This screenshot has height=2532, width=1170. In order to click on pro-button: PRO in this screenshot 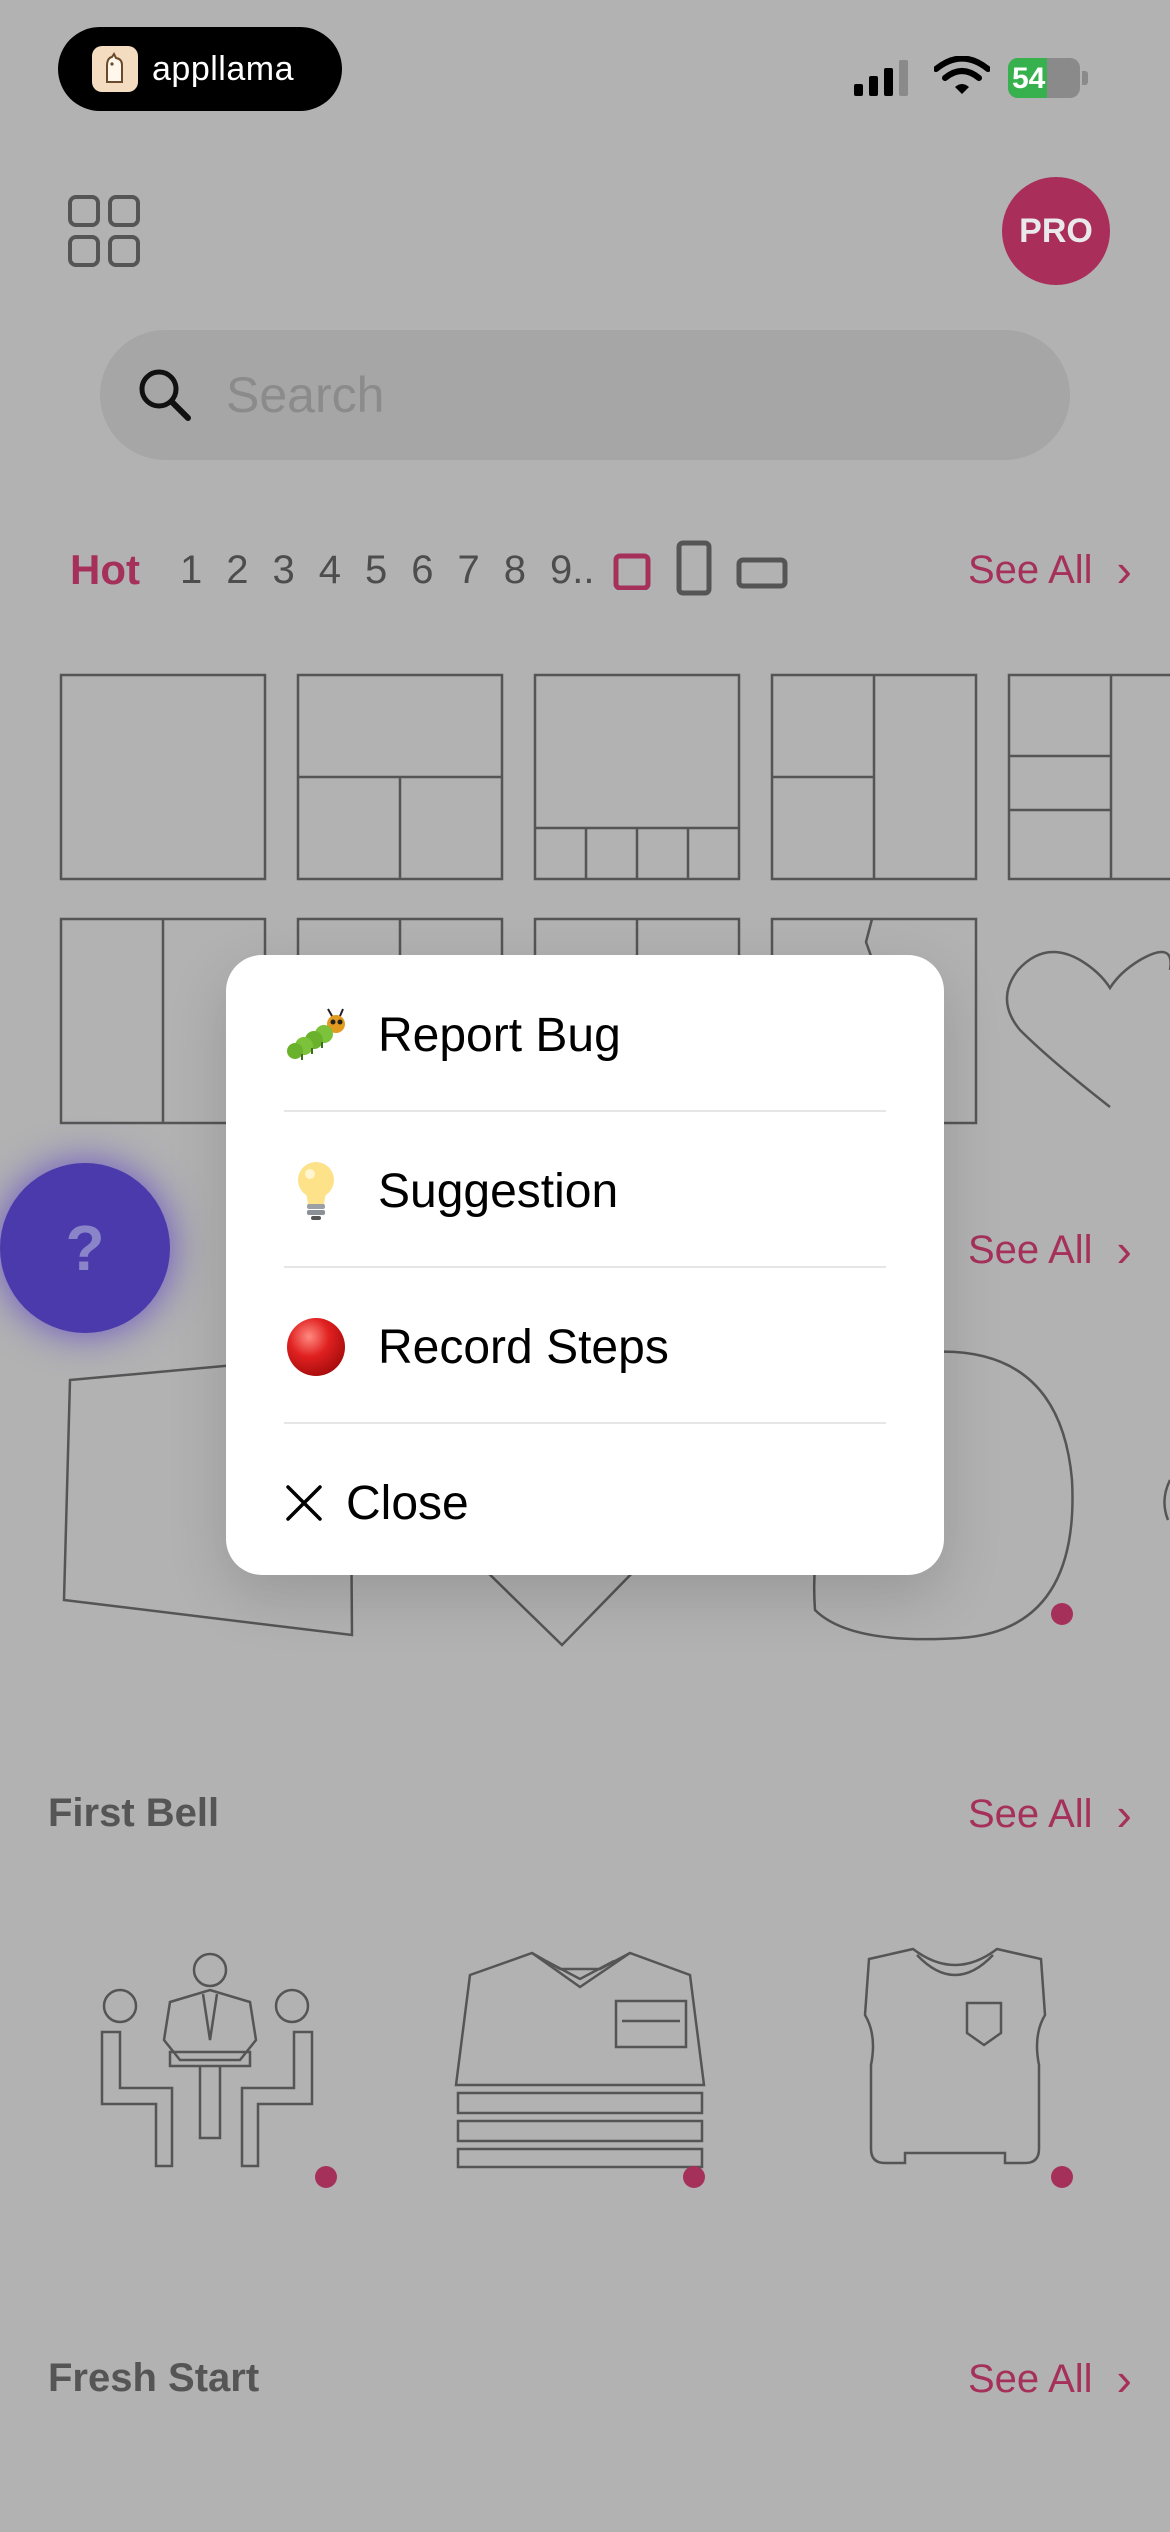, I will do `click(1056, 231)`.